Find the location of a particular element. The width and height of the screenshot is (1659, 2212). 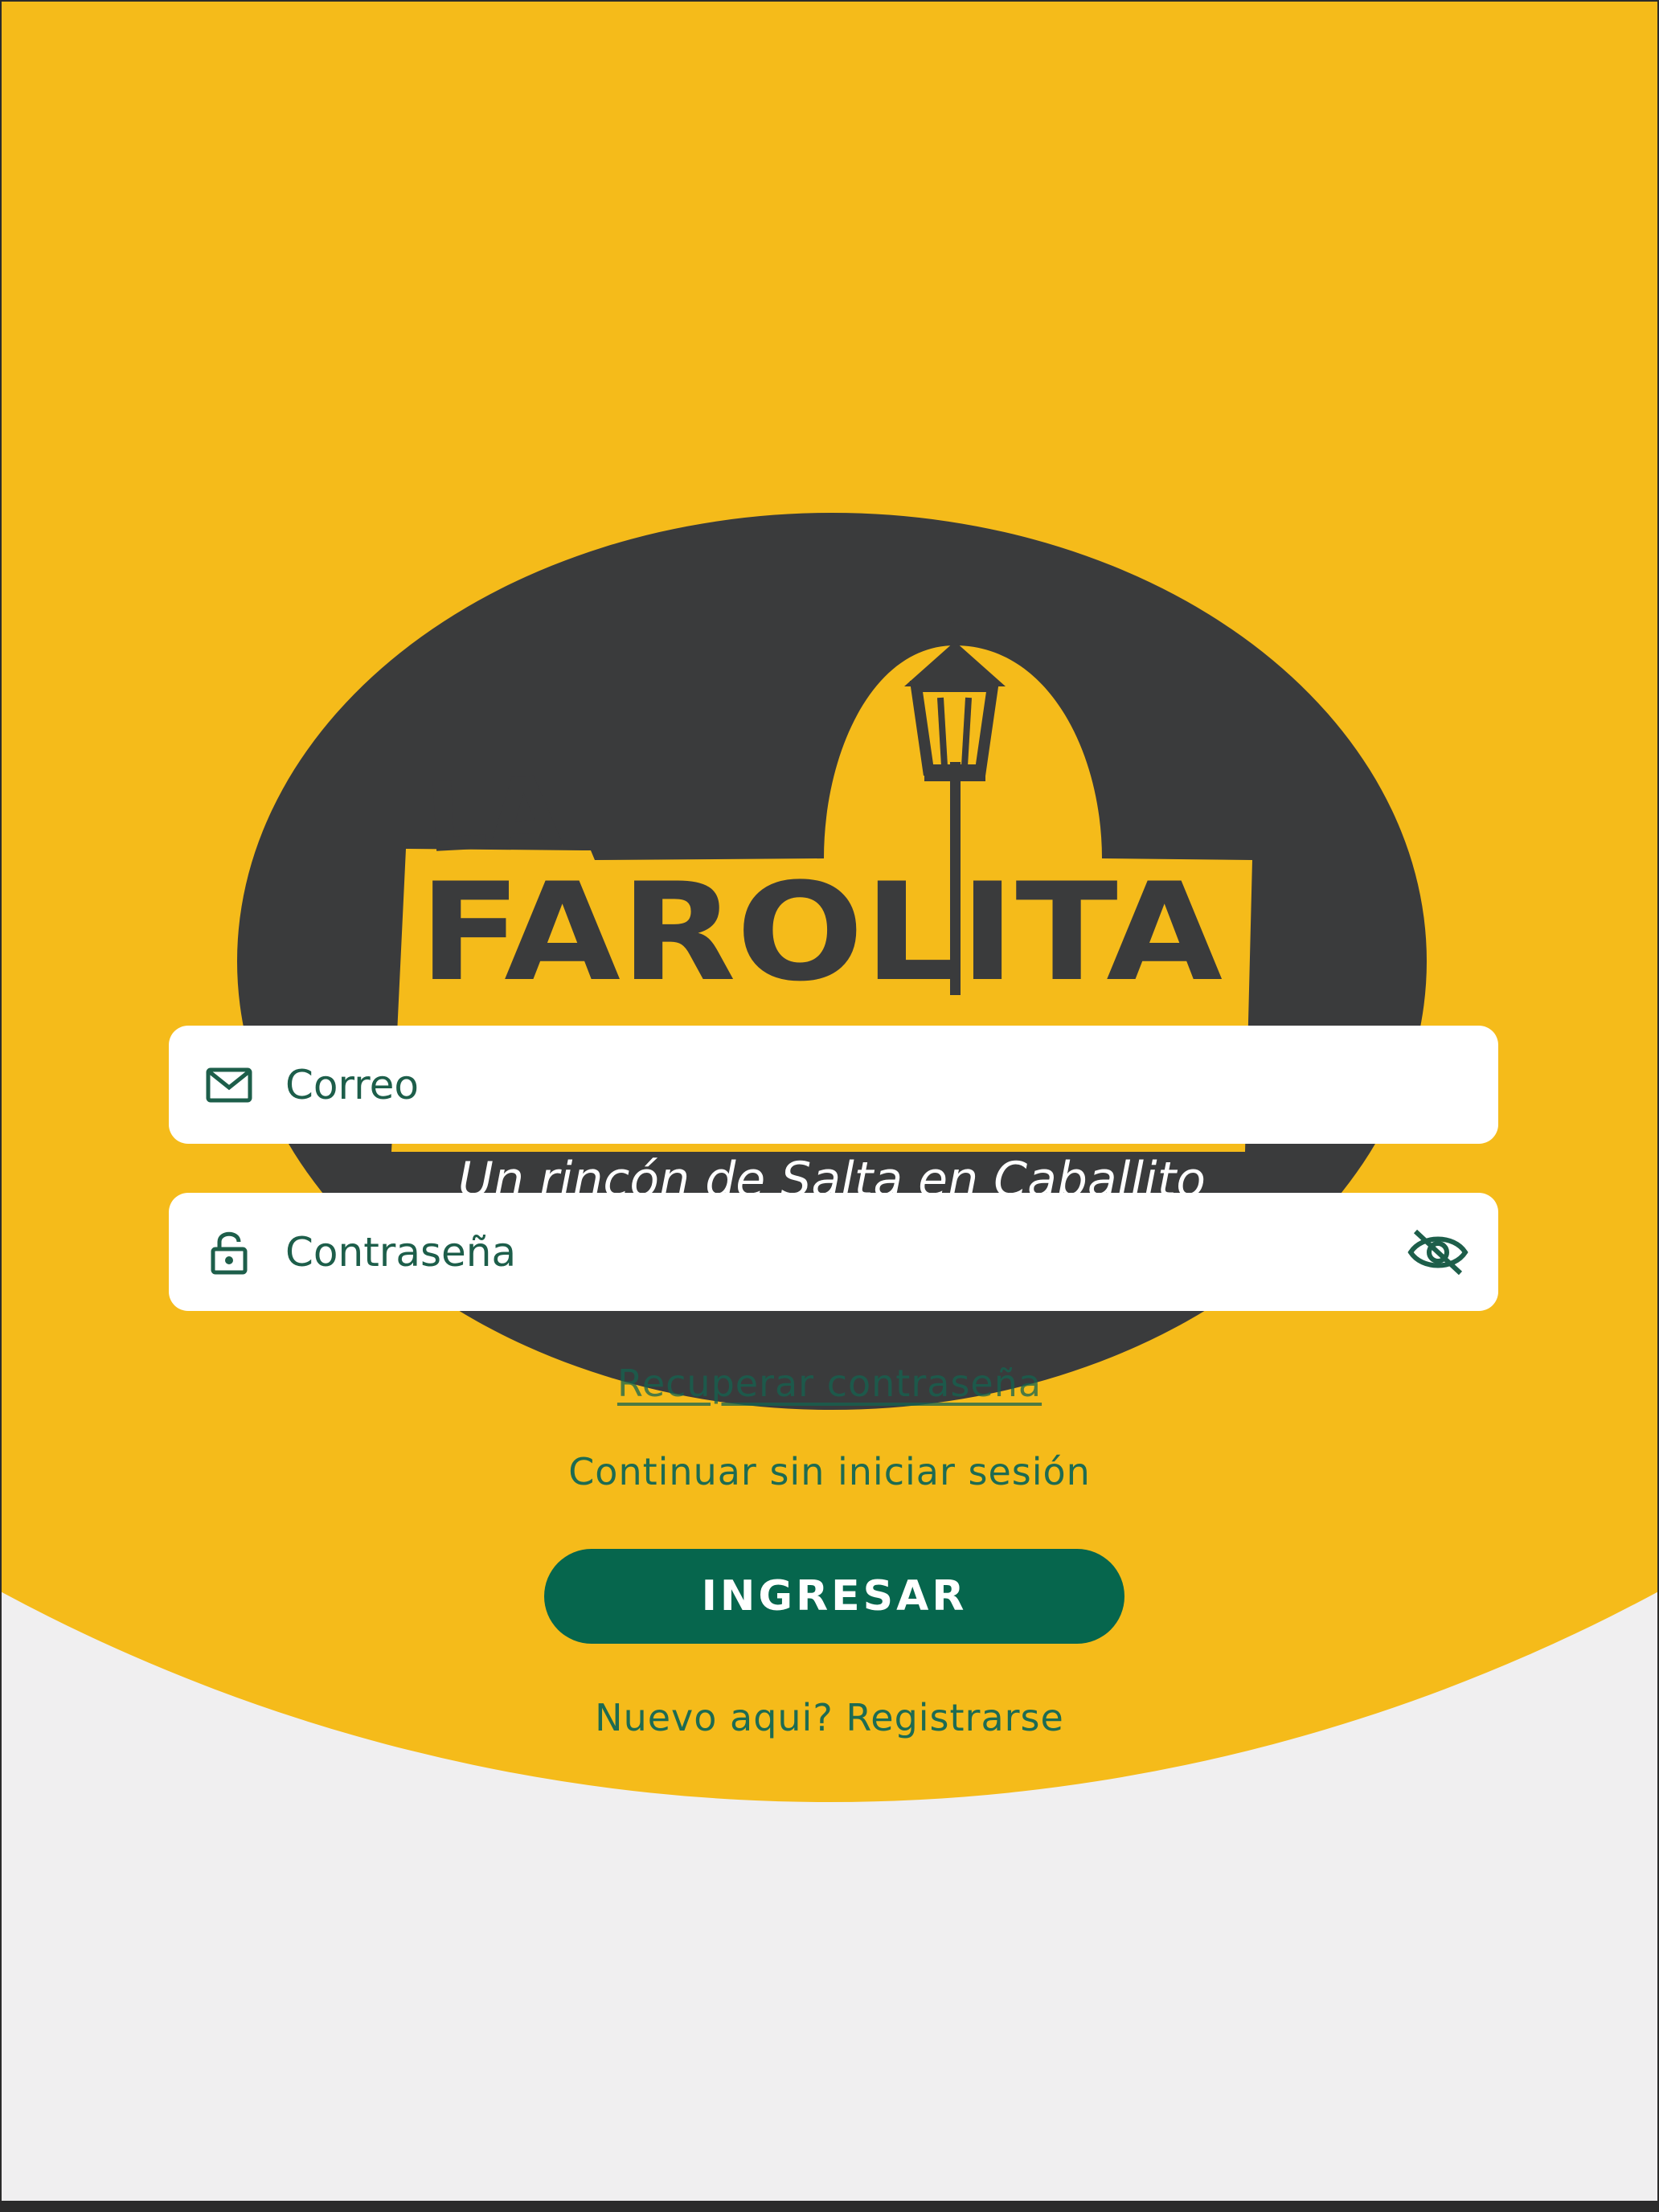

recover-password-link: Recuperar contraseña is located at coordinates (829, 1383).